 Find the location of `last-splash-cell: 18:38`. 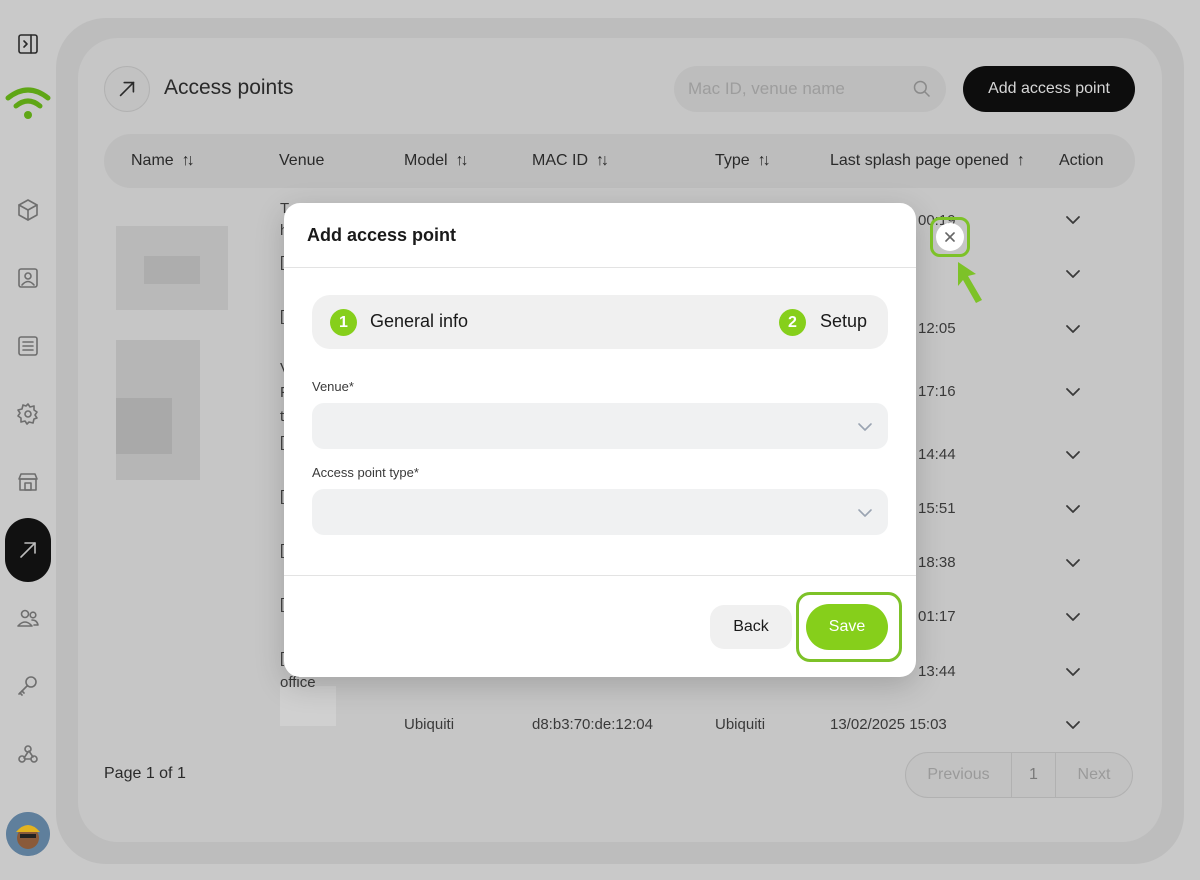

last-splash-cell: 18:38 is located at coordinates (937, 562).